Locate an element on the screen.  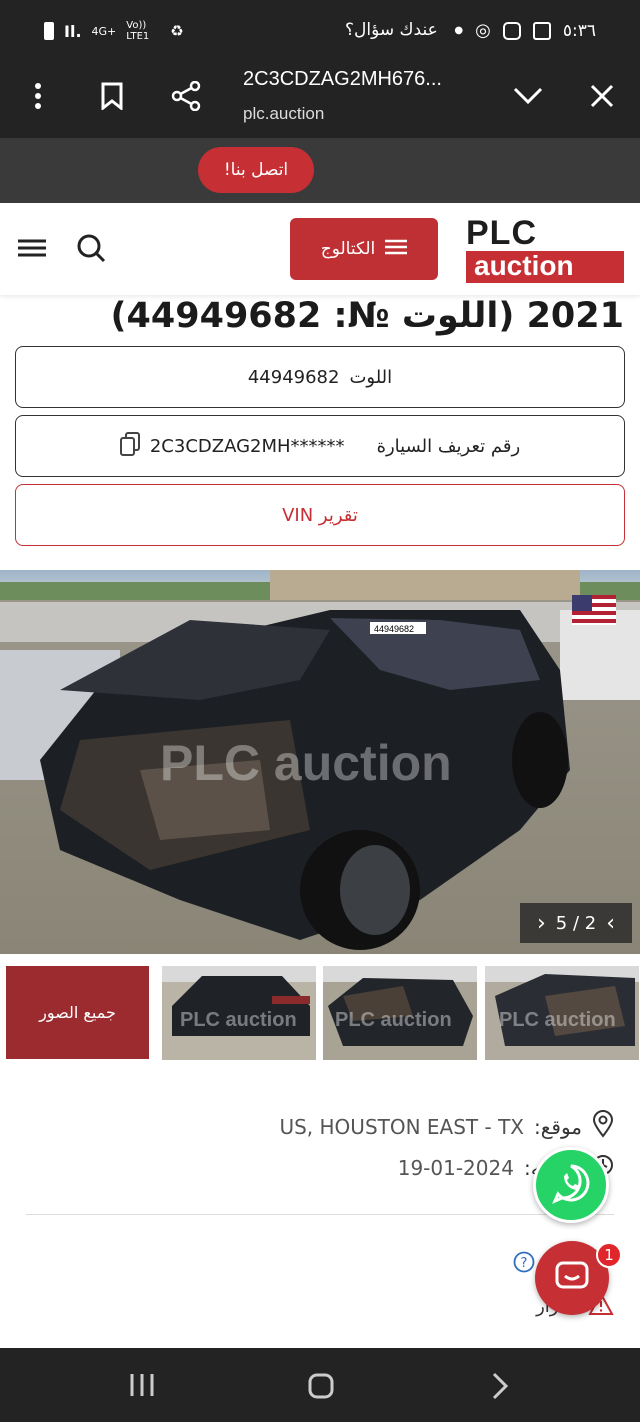
back-icon is located at coordinates (500, 1388).